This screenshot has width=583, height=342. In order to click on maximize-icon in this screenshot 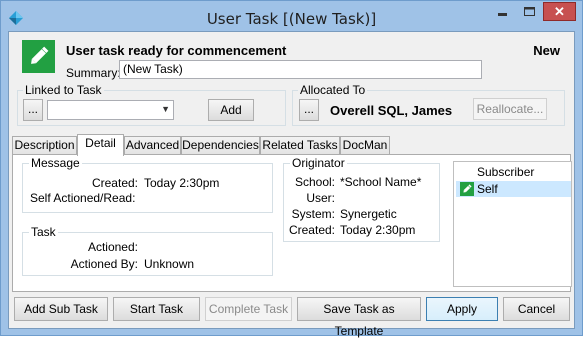, I will do `click(529, 11)`.